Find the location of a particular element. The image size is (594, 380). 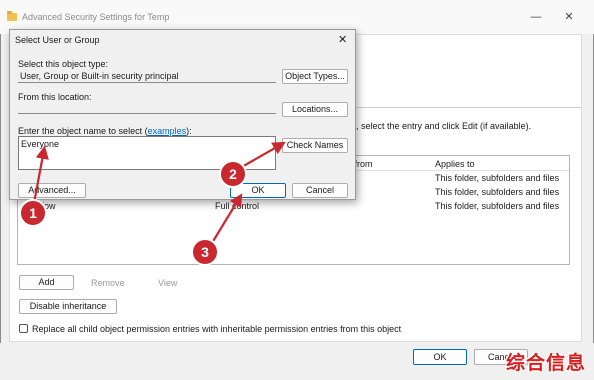

annotation-badge-2: 2 is located at coordinates (233, 174).